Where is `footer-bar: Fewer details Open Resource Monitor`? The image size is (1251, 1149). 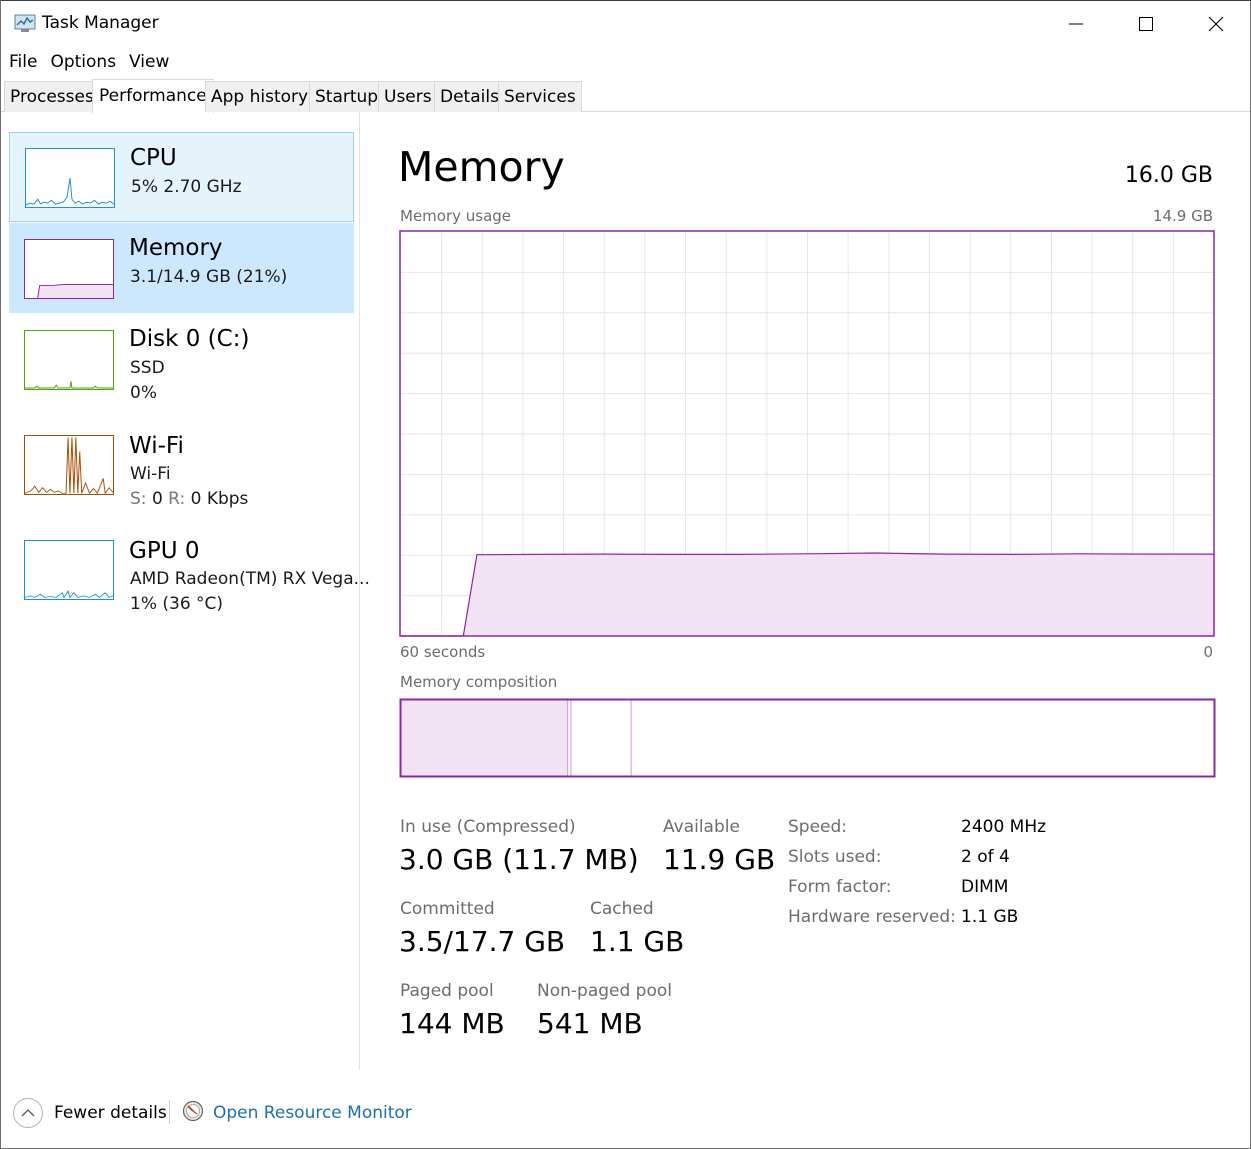 footer-bar: Fewer details Open Resource Monitor is located at coordinates (625, 1112).